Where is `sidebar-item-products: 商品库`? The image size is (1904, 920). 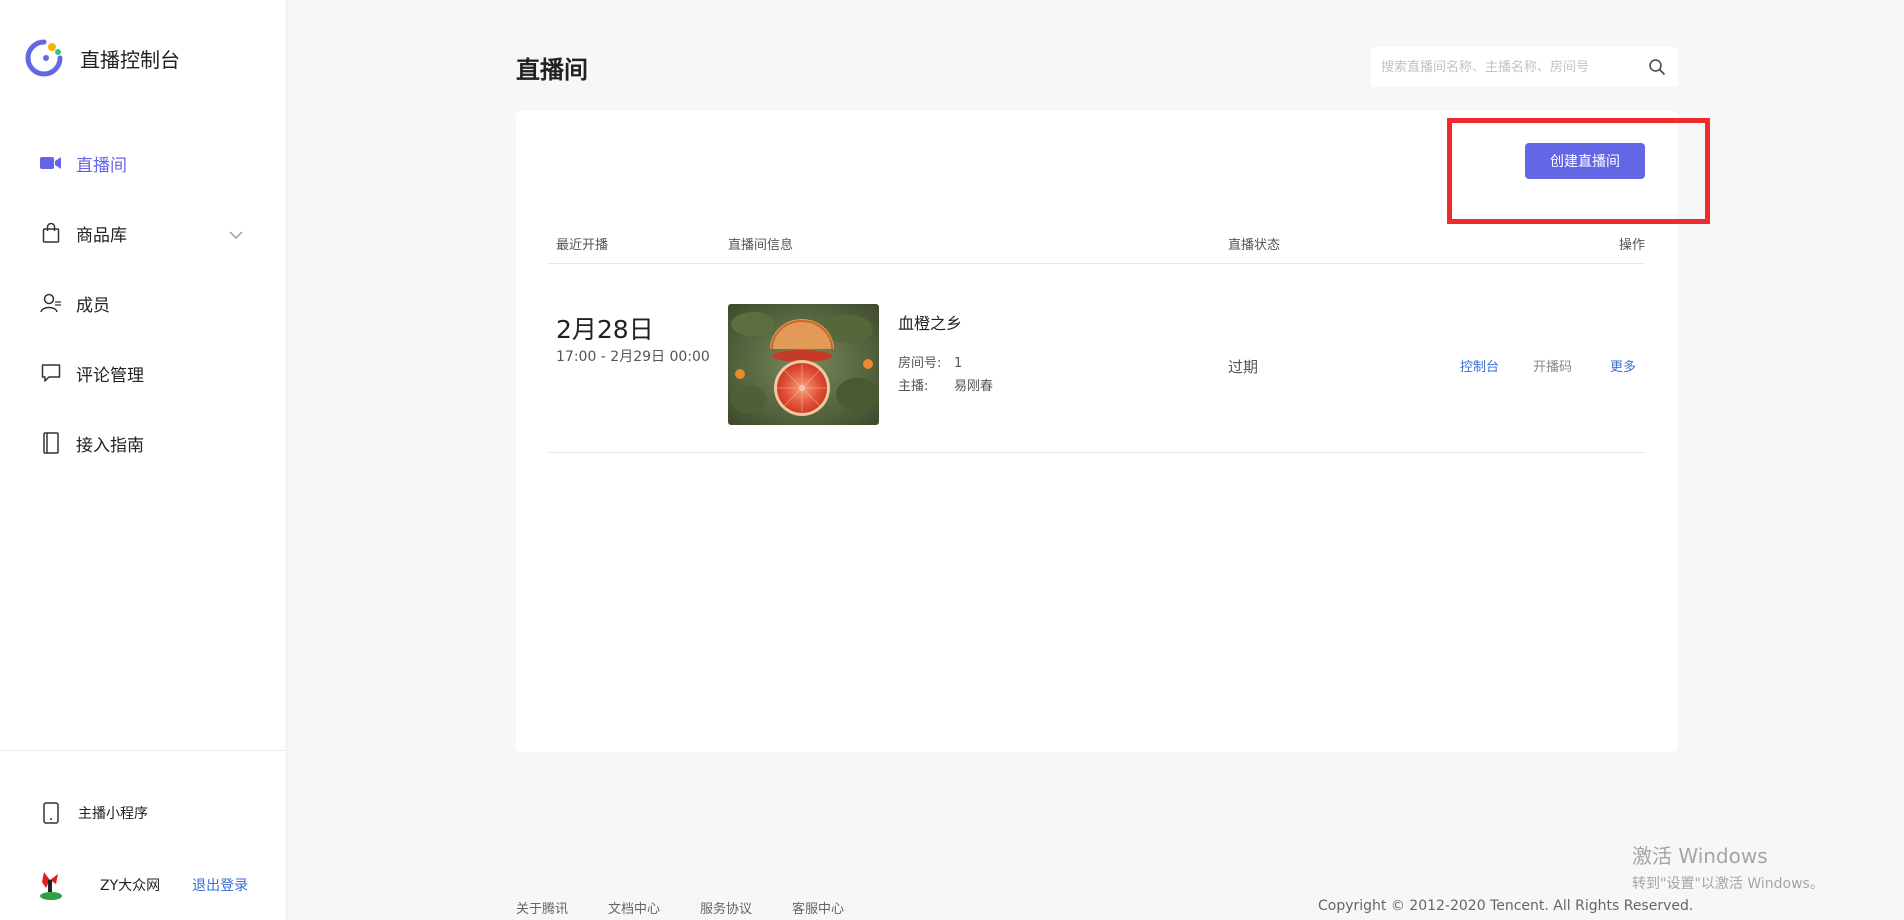 sidebar-item-products: 商品库 is located at coordinates (143, 233).